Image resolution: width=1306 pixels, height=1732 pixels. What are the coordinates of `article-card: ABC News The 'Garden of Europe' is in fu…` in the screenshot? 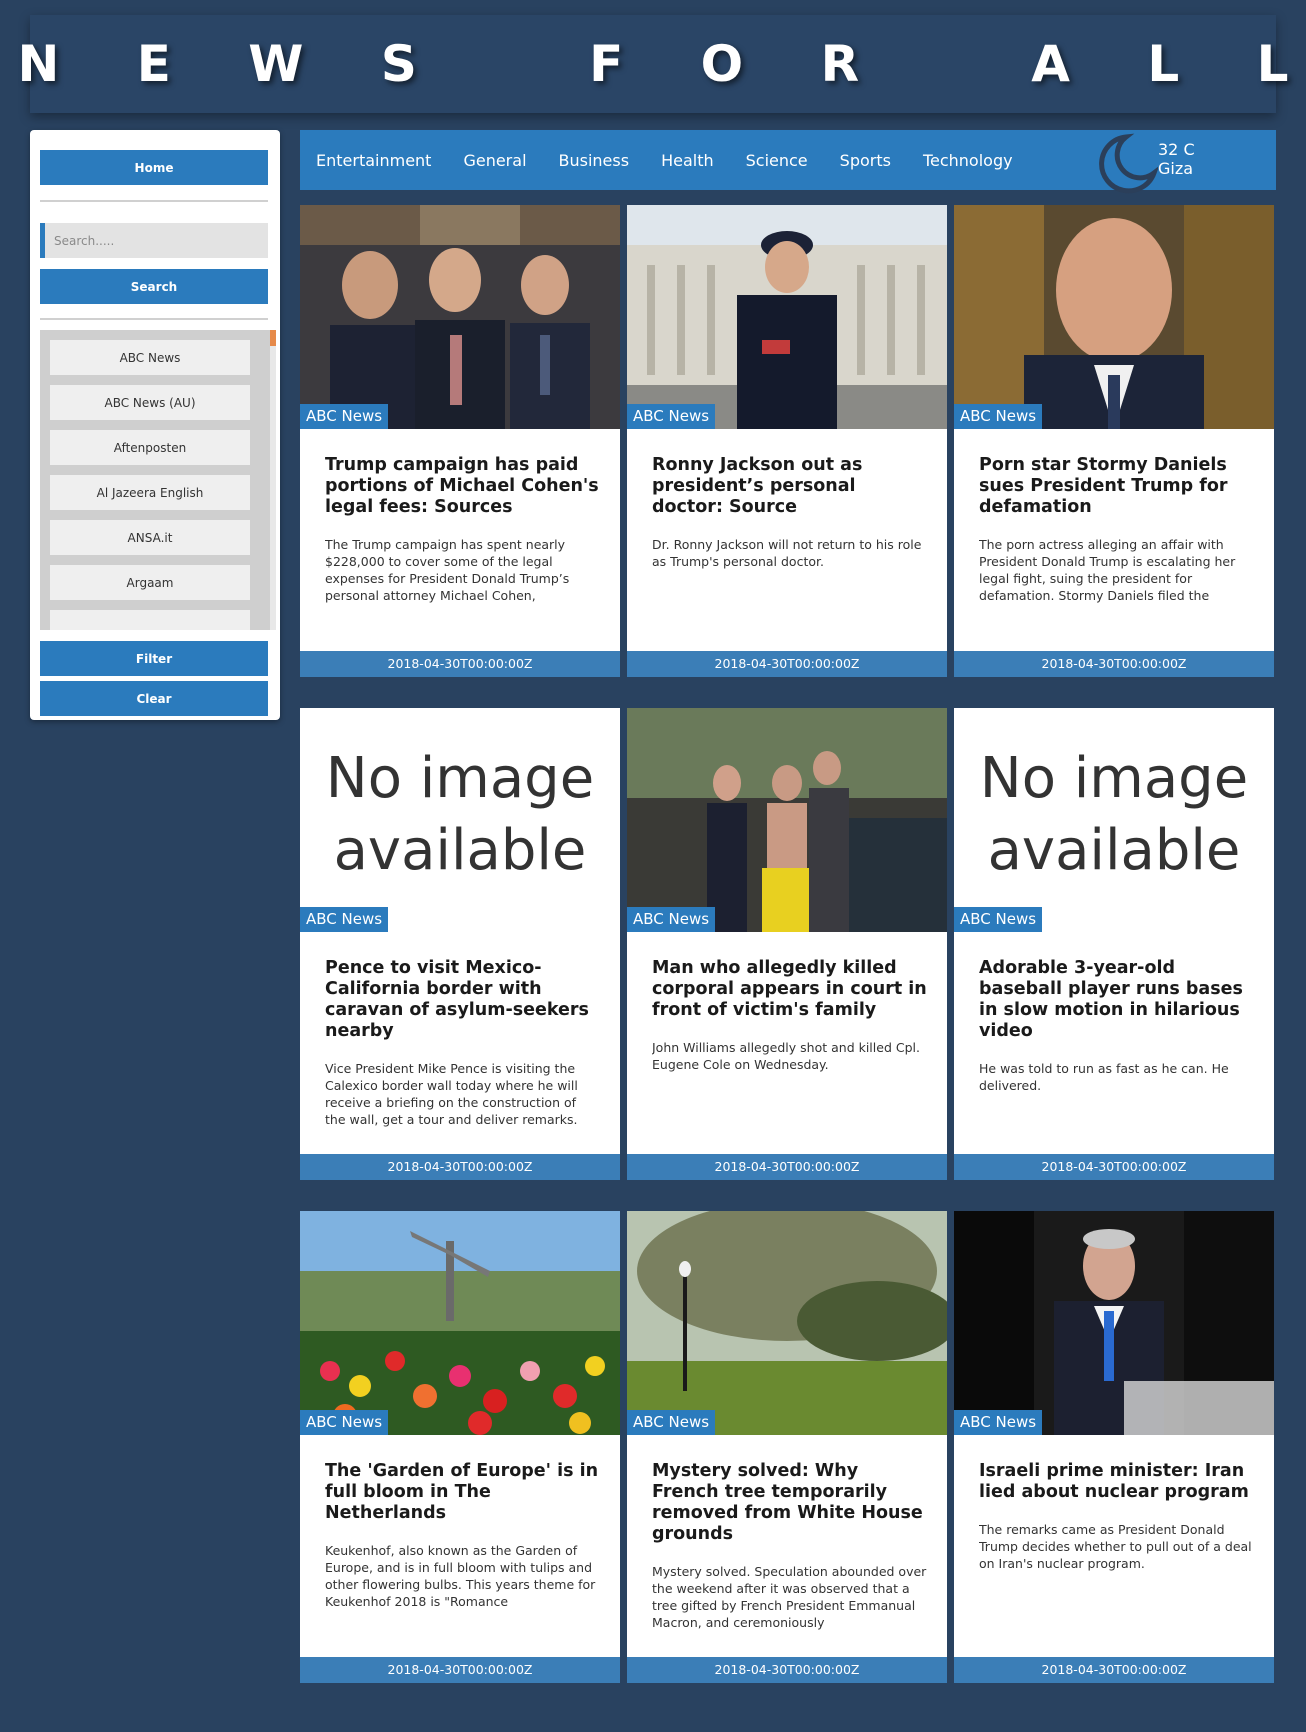 It's located at (460, 1447).